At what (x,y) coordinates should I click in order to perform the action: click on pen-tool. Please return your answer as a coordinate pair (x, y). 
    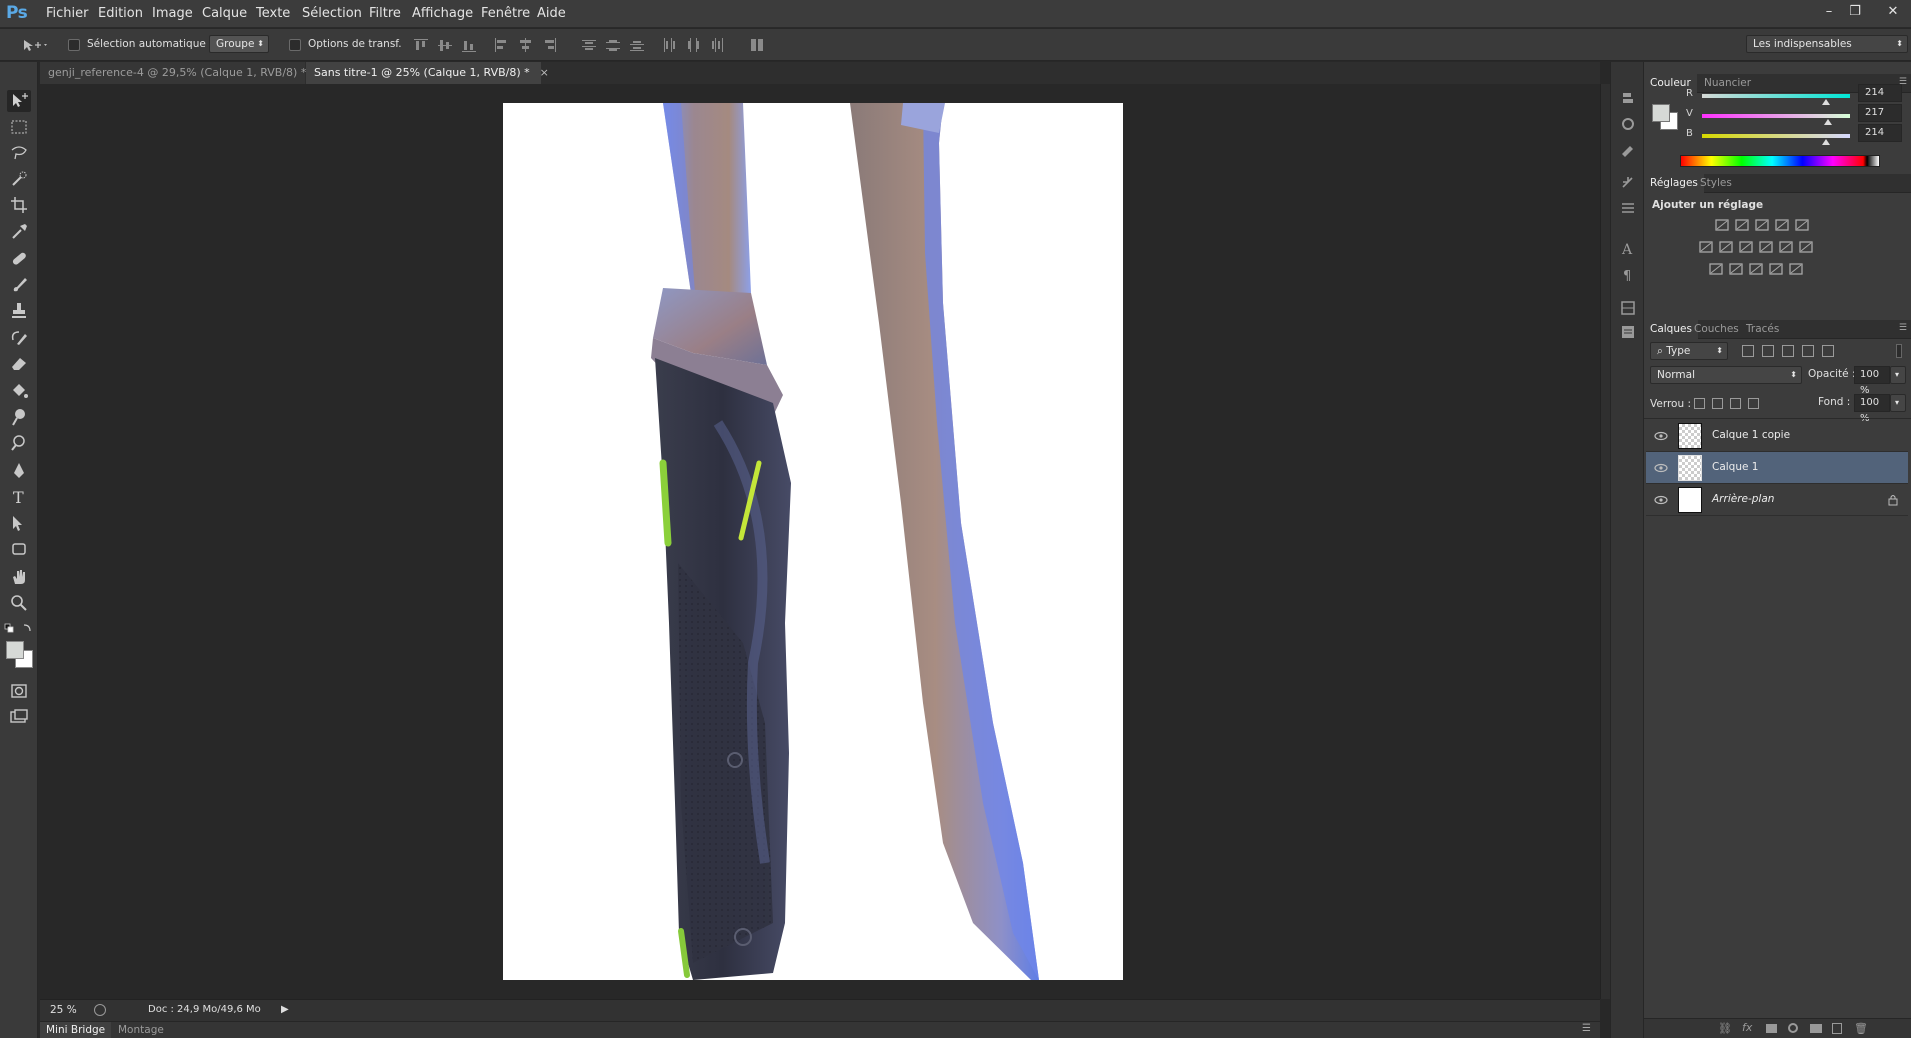
    Looking at the image, I should click on (19, 471).